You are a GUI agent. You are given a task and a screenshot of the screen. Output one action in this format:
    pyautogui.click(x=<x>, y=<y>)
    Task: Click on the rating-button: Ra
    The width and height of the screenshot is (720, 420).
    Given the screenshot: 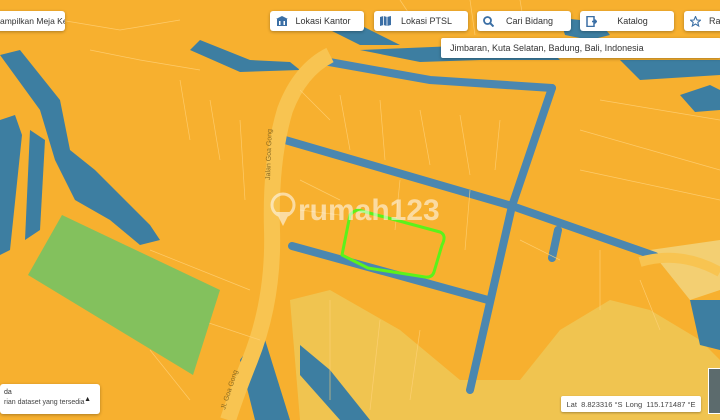 What is the action you would take?
    pyautogui.click(x=702, y=21)
    